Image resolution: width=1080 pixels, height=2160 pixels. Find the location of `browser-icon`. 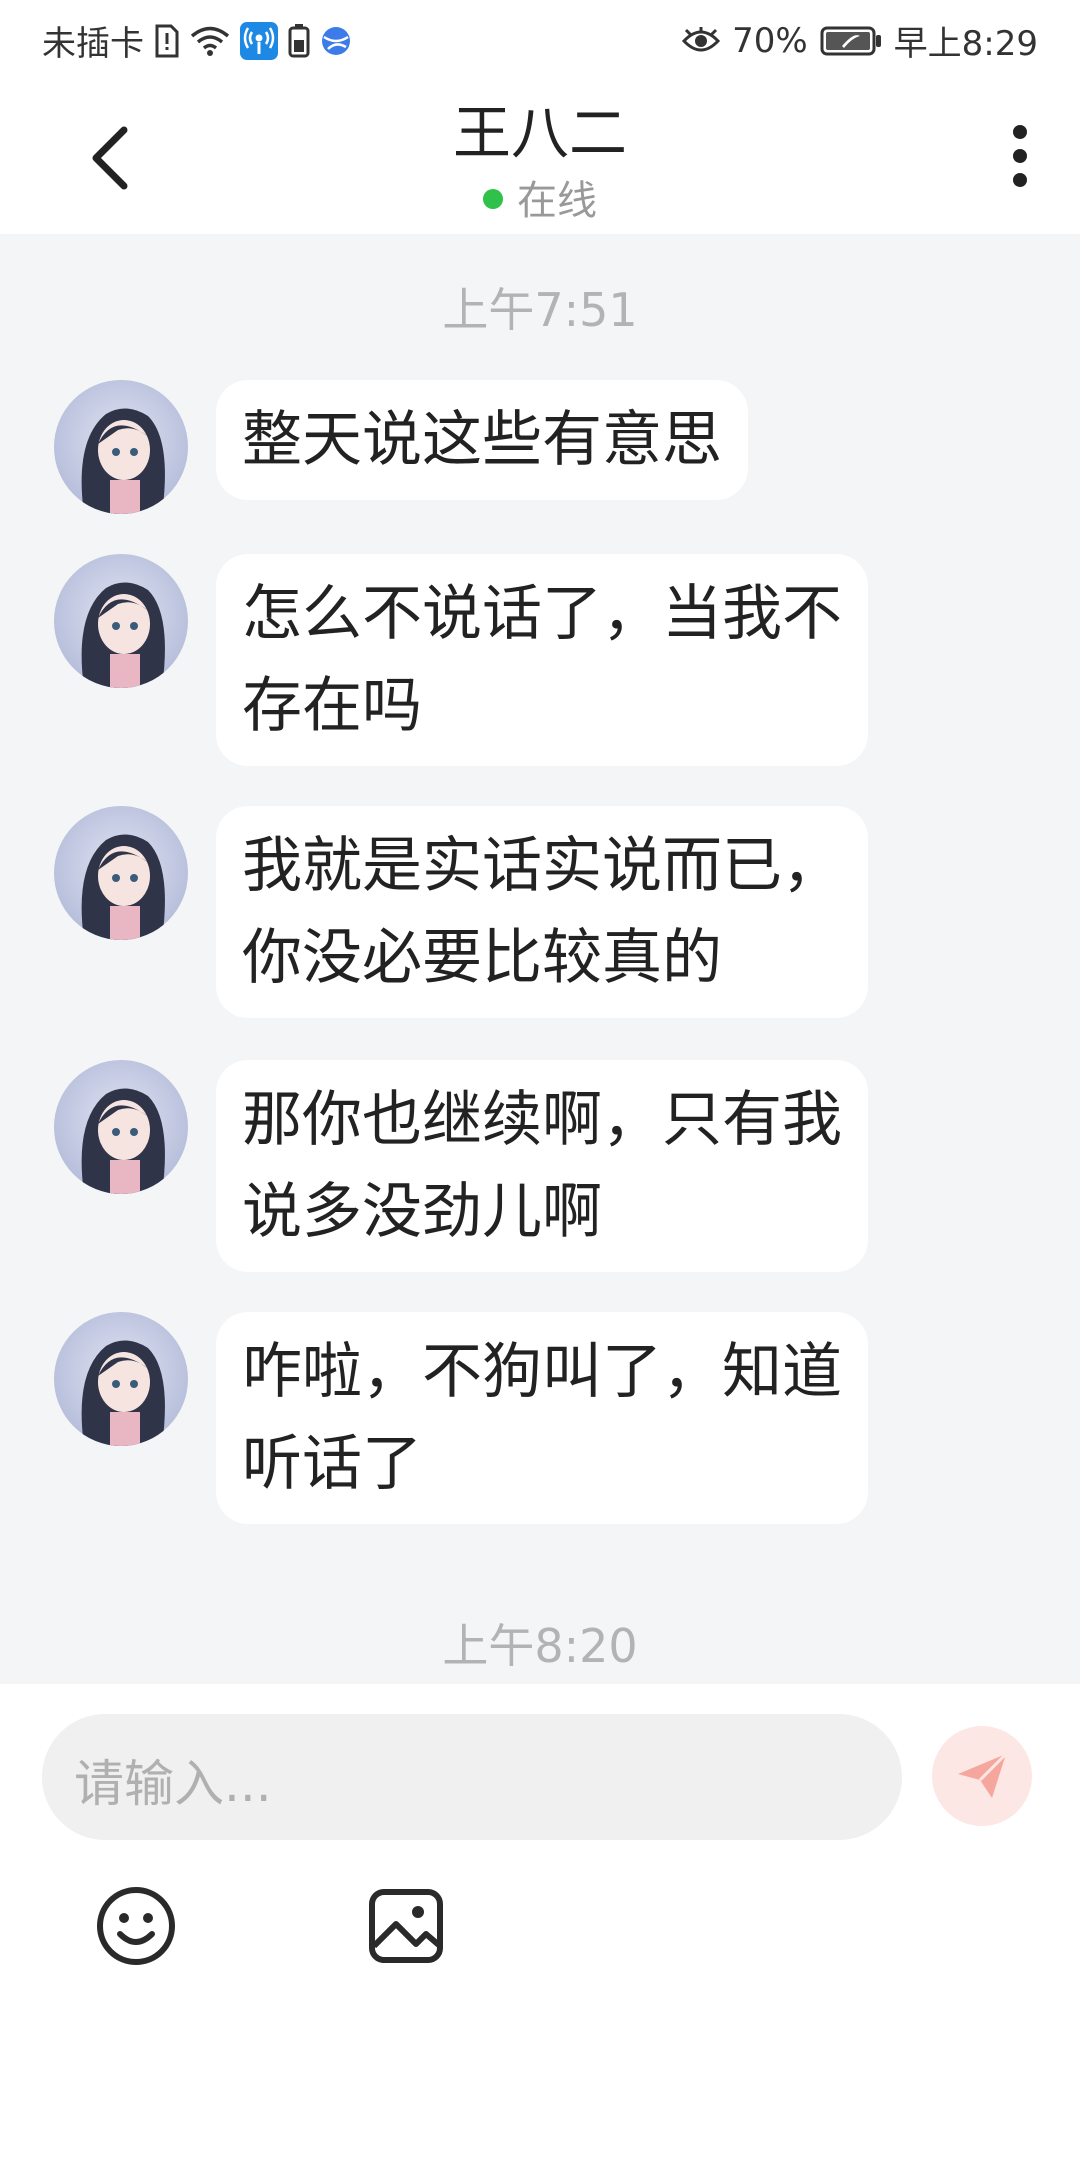

browser-icon is located at coordinates (336, 41).